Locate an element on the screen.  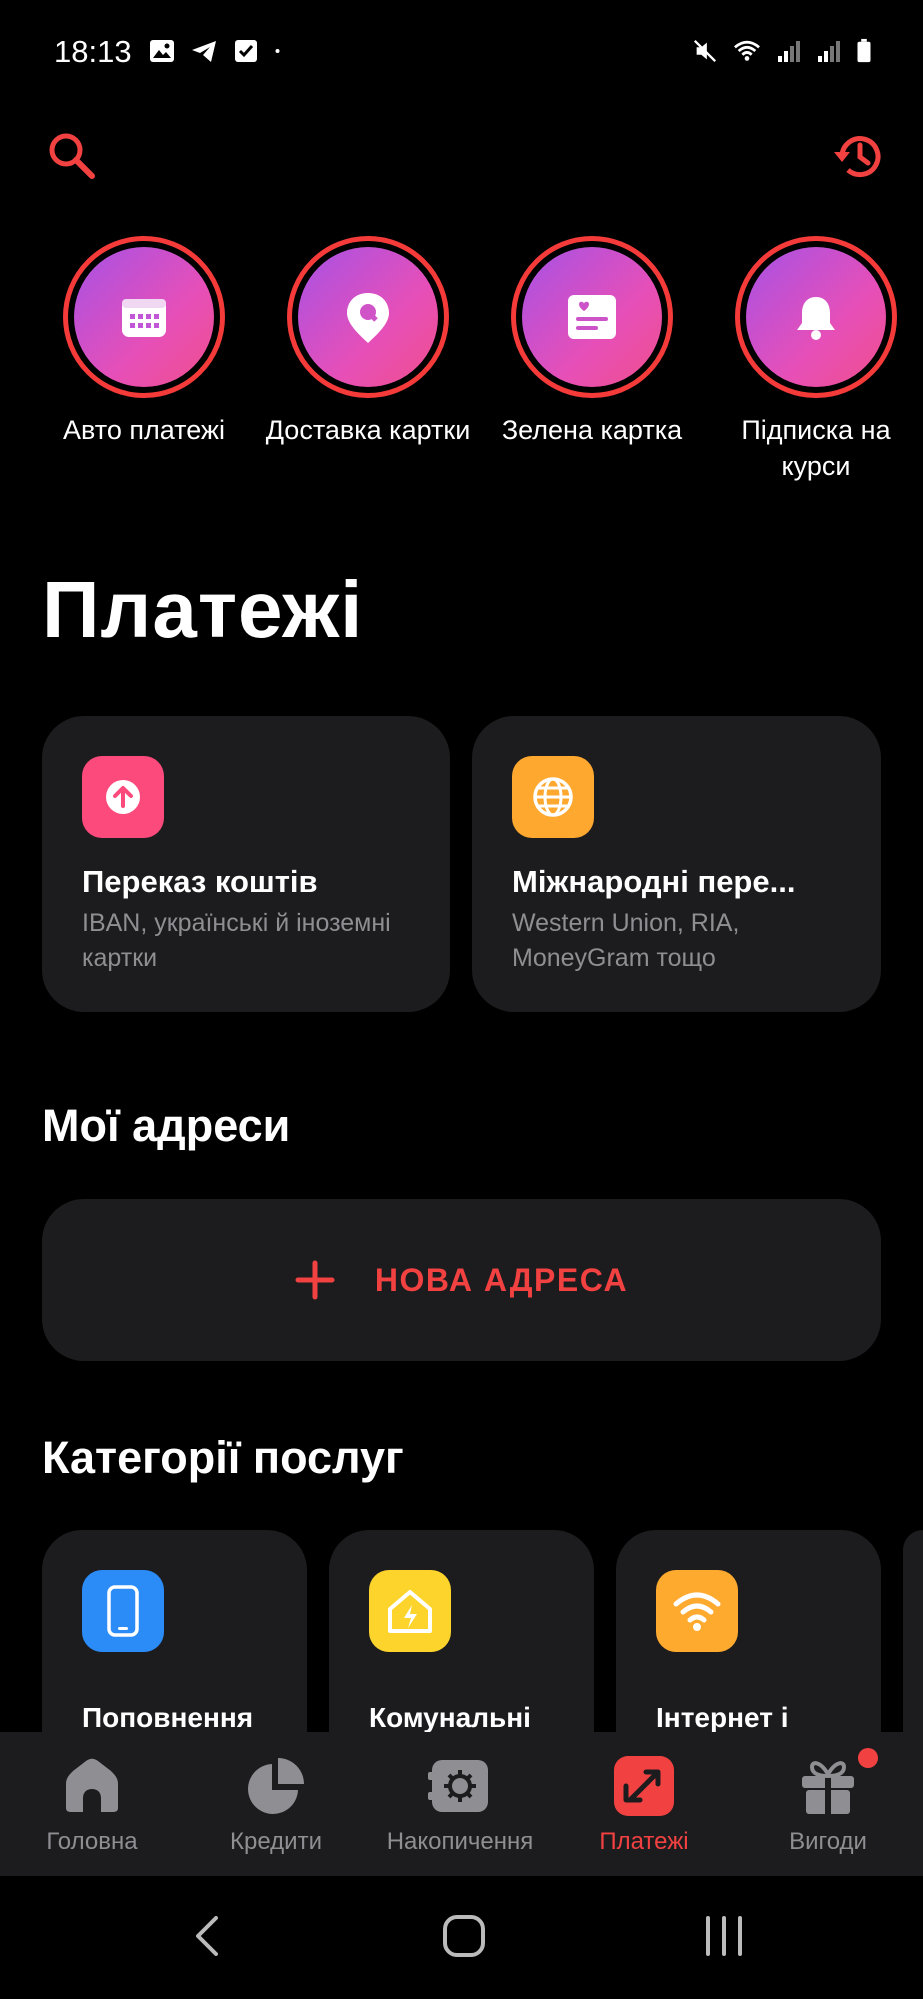
status-bar: 18:13 is located at coordinates (461, 55).